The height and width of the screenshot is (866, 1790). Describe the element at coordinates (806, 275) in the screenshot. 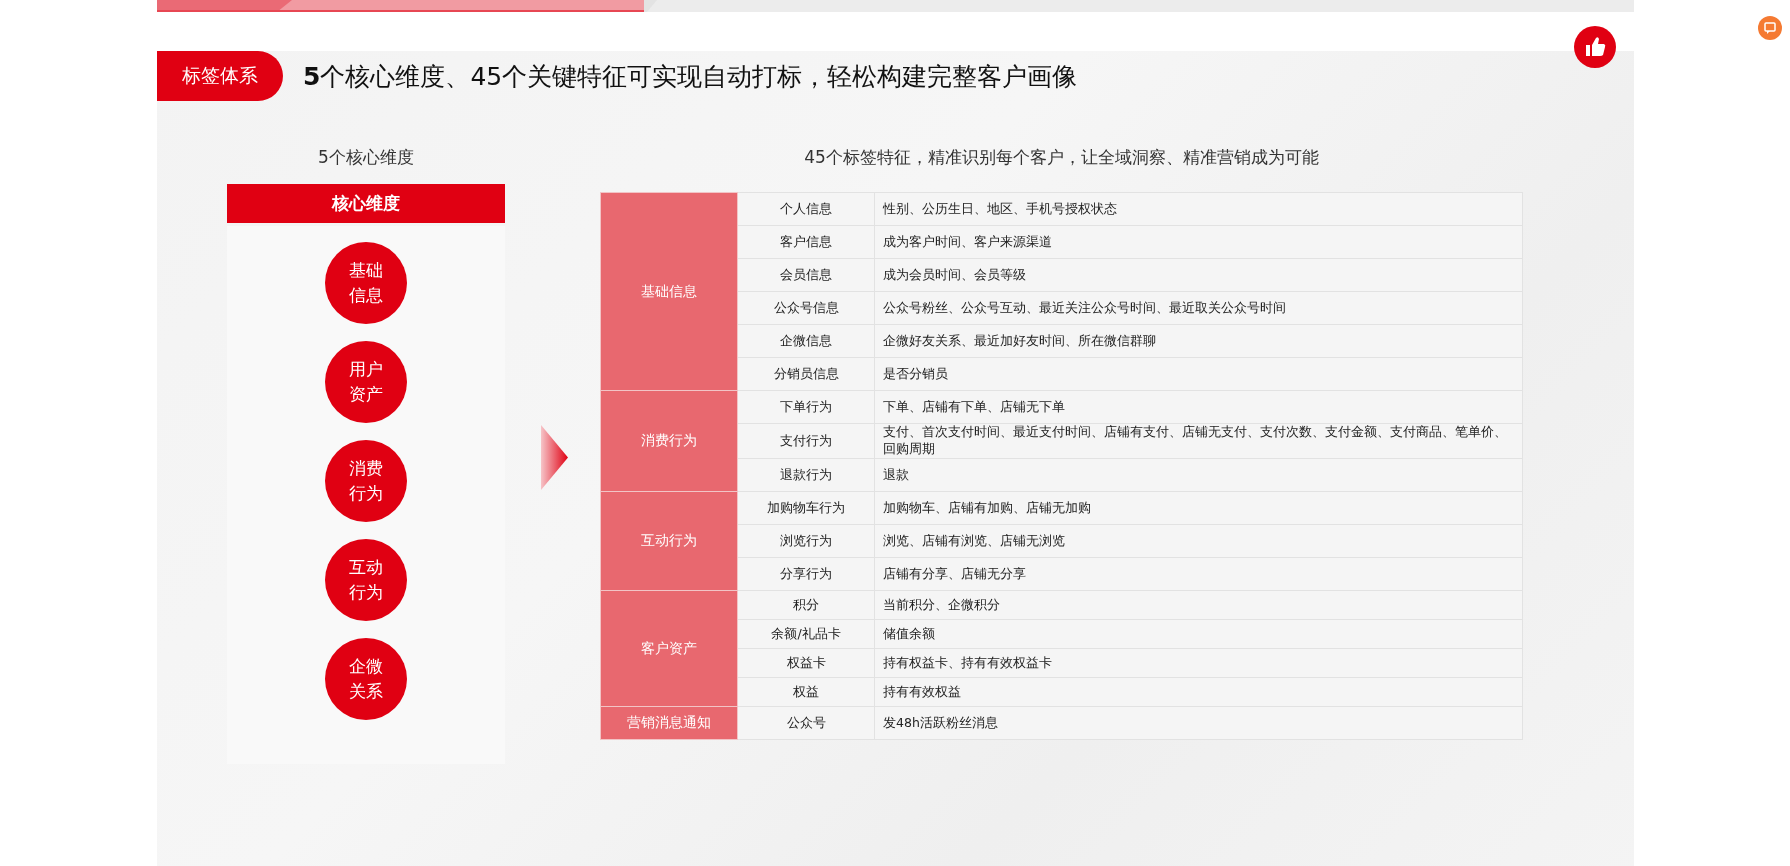

I see `table-cell: 会员信息` at that location.